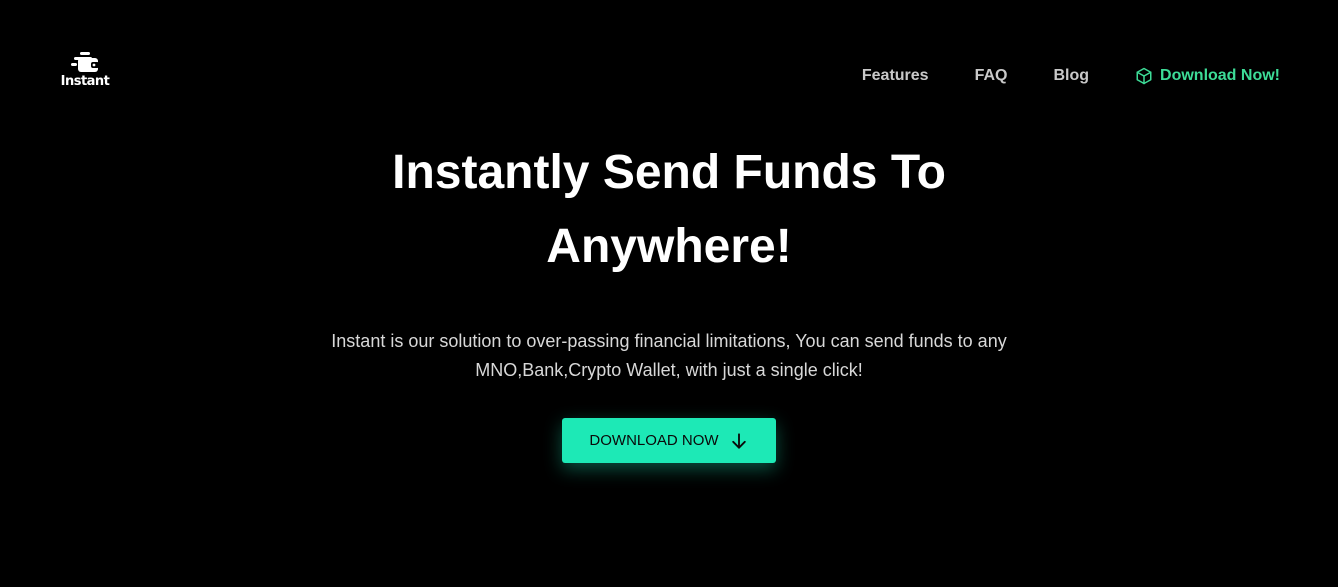 The height and width of the screenshot is (587, 1338). Describe the element at coordinates (1071, 76) in the screenshot. I see `nav-link-blog: Blog` at that location.